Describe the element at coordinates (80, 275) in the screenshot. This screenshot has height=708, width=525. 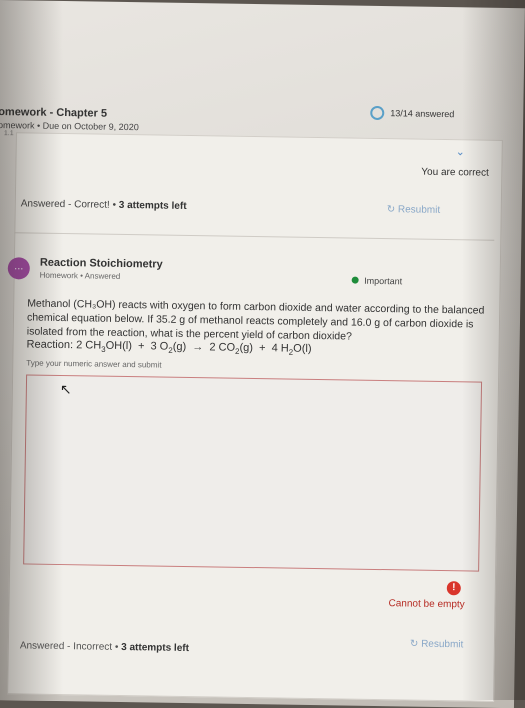
I see `question-meta: Homework • Answered` at that location.